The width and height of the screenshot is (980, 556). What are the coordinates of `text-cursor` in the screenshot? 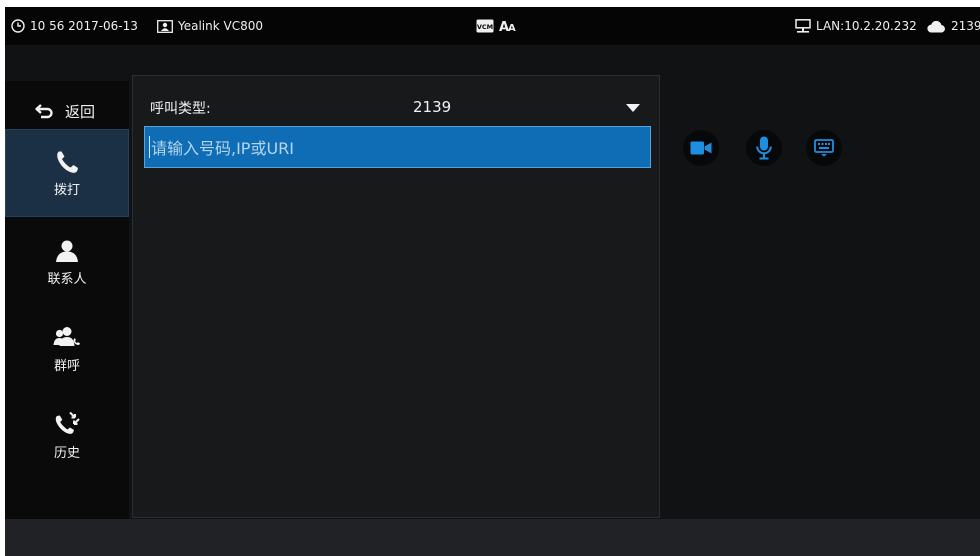 It's located at (149, 147).